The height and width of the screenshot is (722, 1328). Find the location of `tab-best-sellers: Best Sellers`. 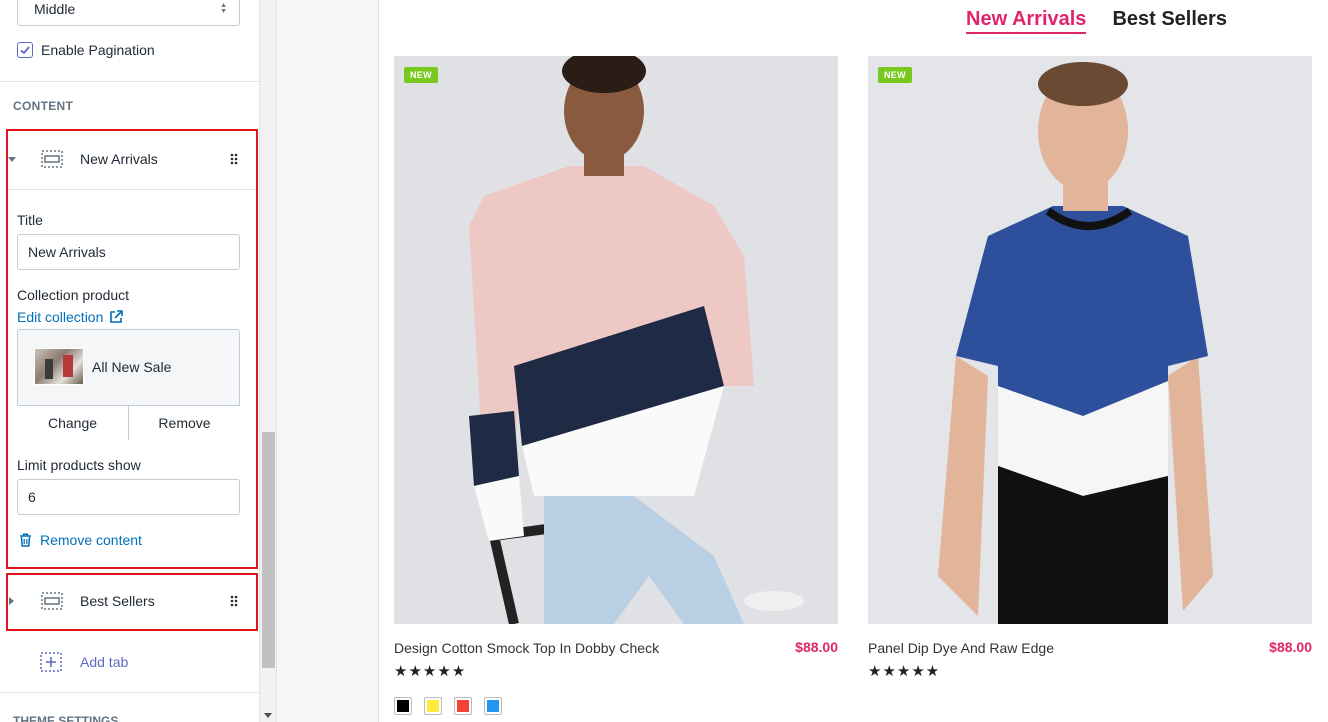

tab-best-sellers: Best Sellers is located at coordinates (1169, 21).